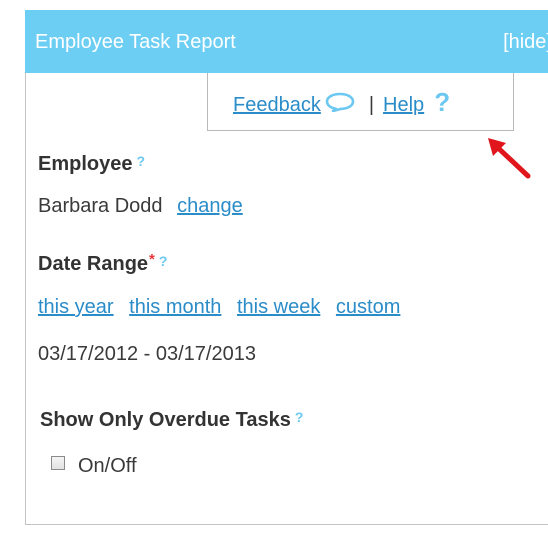 The image size is (548, 535). Describe the element at coordinates (135, 42) in the screenshot. I see `panel-title: Employee Task Report` at that location.